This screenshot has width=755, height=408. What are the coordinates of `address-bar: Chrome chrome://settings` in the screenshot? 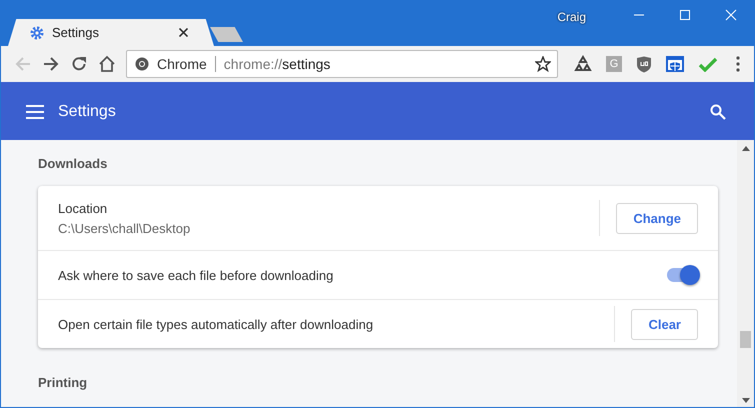 It's located at (342, 64).